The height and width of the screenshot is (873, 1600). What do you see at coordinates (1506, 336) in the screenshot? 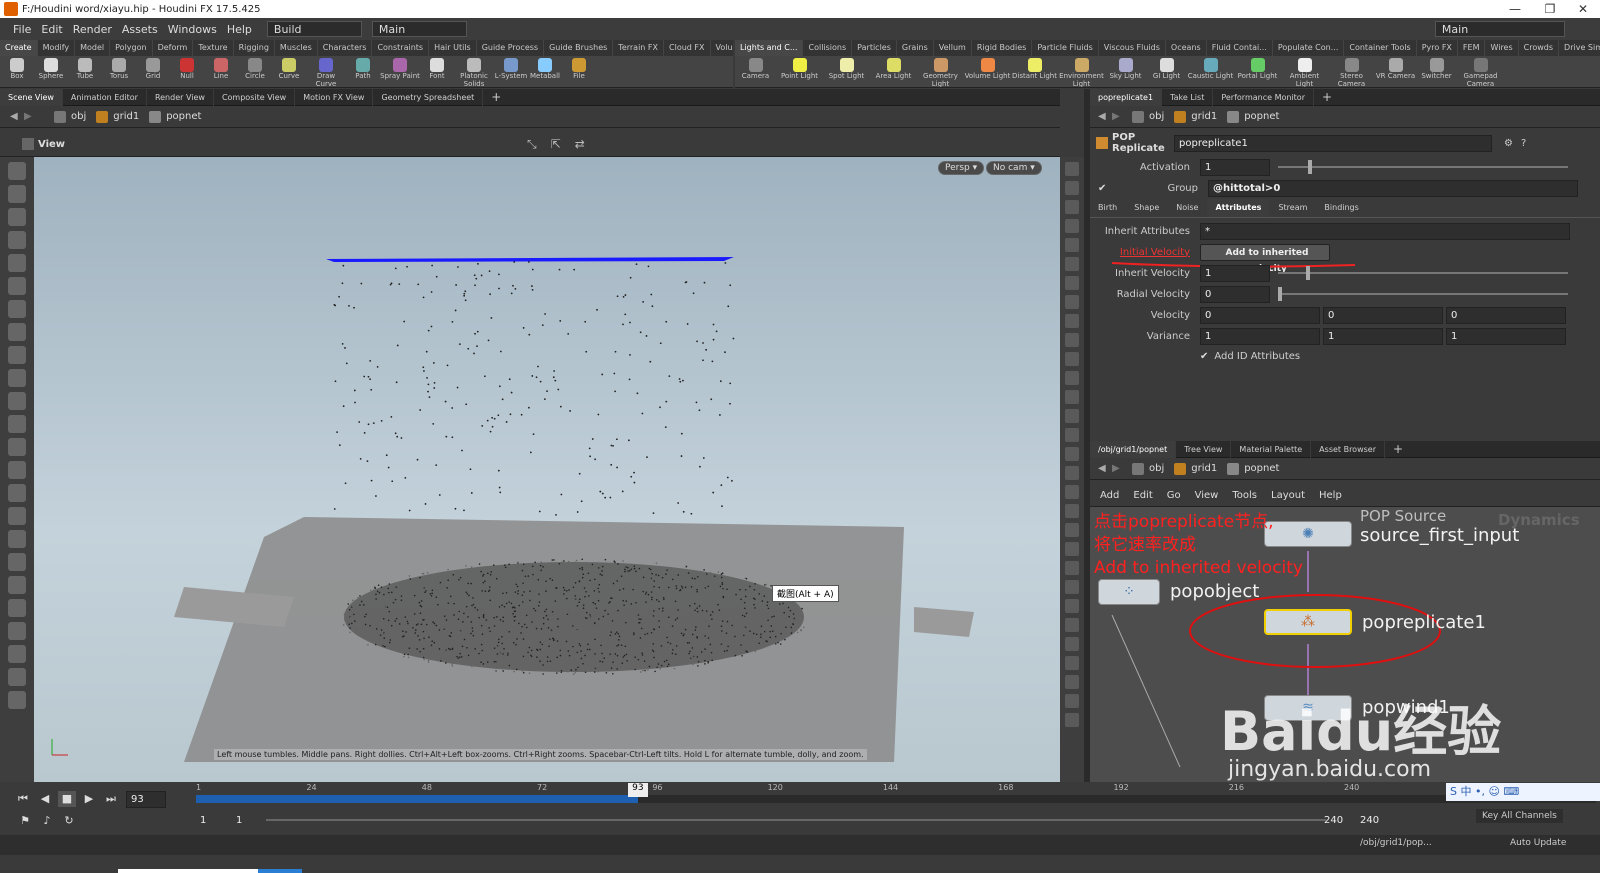
I see `variance-z-field: 1` at bounding box center [1506, 336].